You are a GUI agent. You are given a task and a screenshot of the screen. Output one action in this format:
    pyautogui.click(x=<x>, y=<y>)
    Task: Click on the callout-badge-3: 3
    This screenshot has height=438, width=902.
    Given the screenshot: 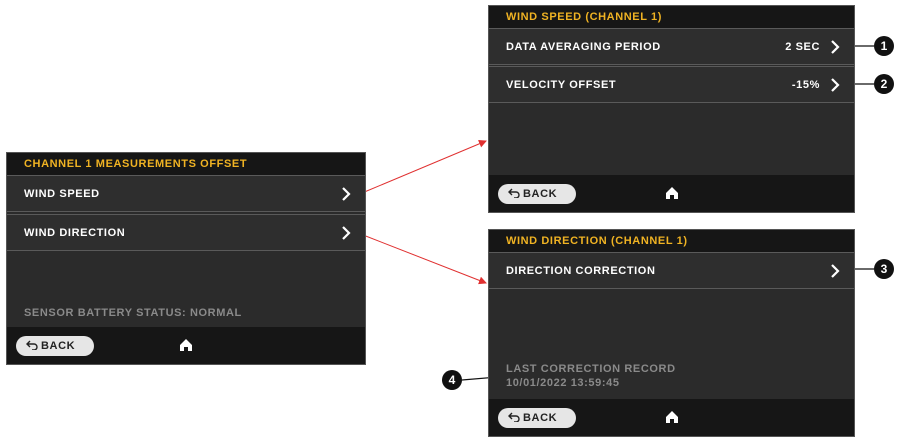 What is the action you would take?
    pyautogui.click(x=884, y=269)
    